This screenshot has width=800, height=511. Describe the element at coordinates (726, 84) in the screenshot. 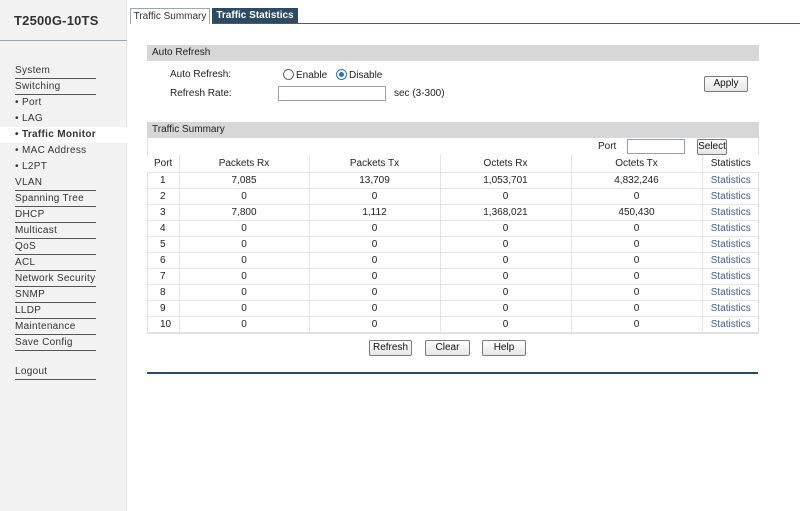

I see `apply-button: Apply` at that location.